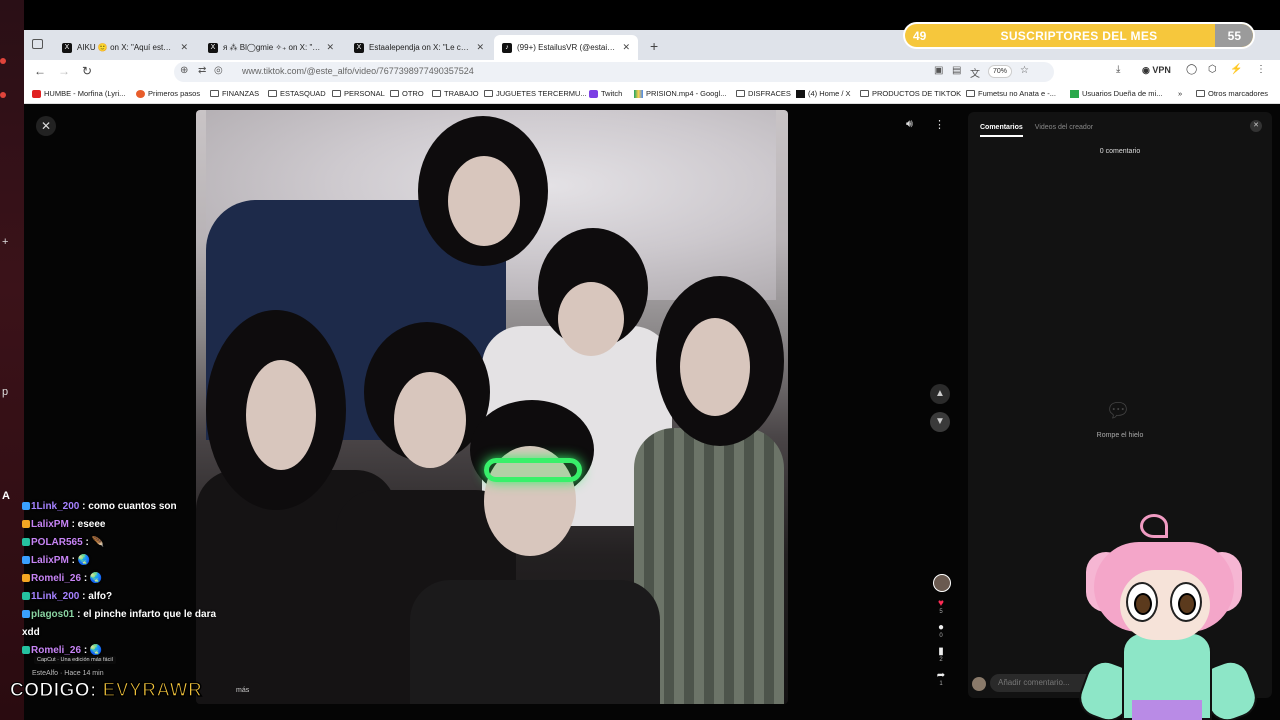 Image resolution: width=1280 pixels, height=720 pixels. What do you see at coordinates (654, 46) in the screenshot?
I see `new-tab-icon: +` at bounding box center [654, 46].